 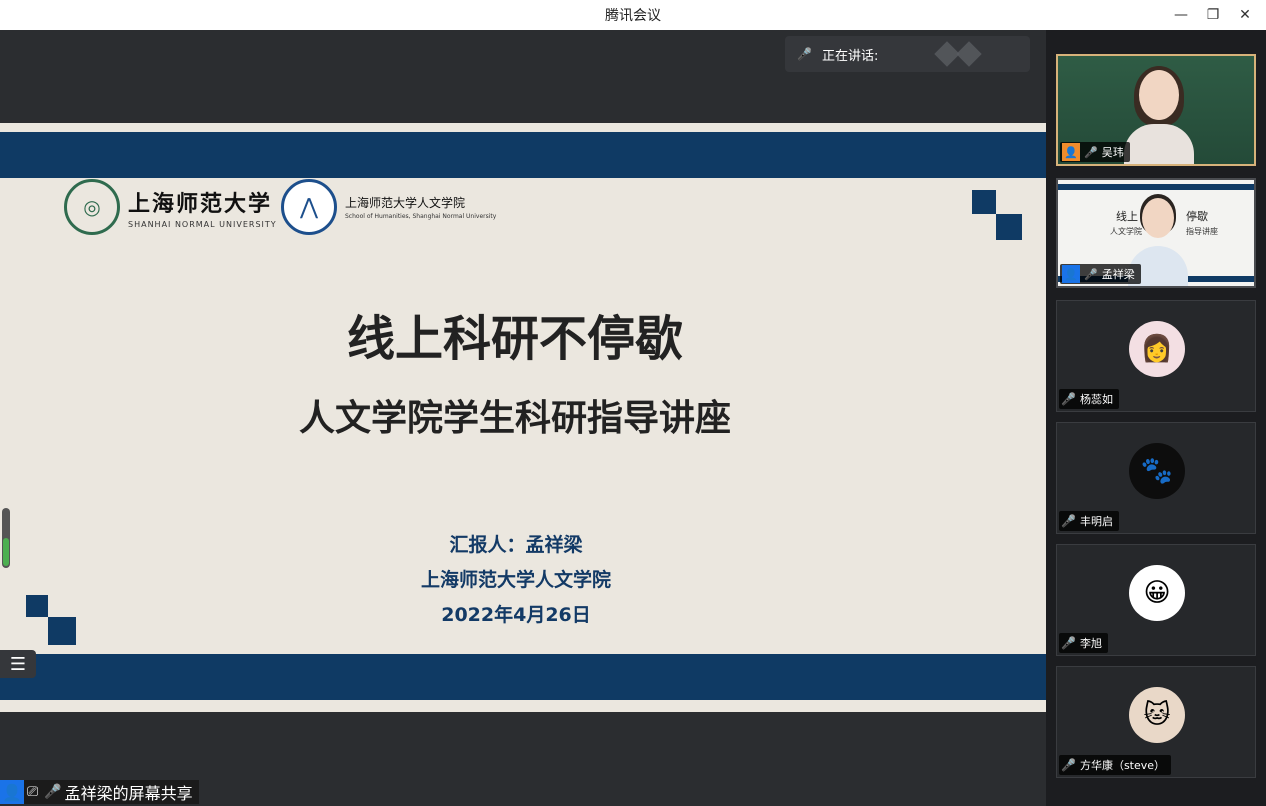 What do you see at coordinates (907, 54) in the screenshot?
I see `speaking-indicator: 🎤 正在讲话:` at bounding box center [907, 54].